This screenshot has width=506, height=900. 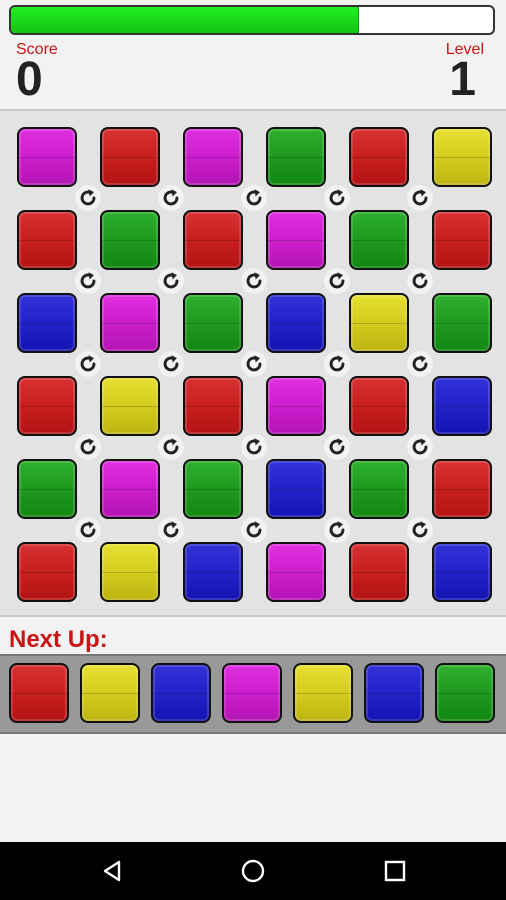 I want to click on next-up-tray, so click(x=253, y=694).